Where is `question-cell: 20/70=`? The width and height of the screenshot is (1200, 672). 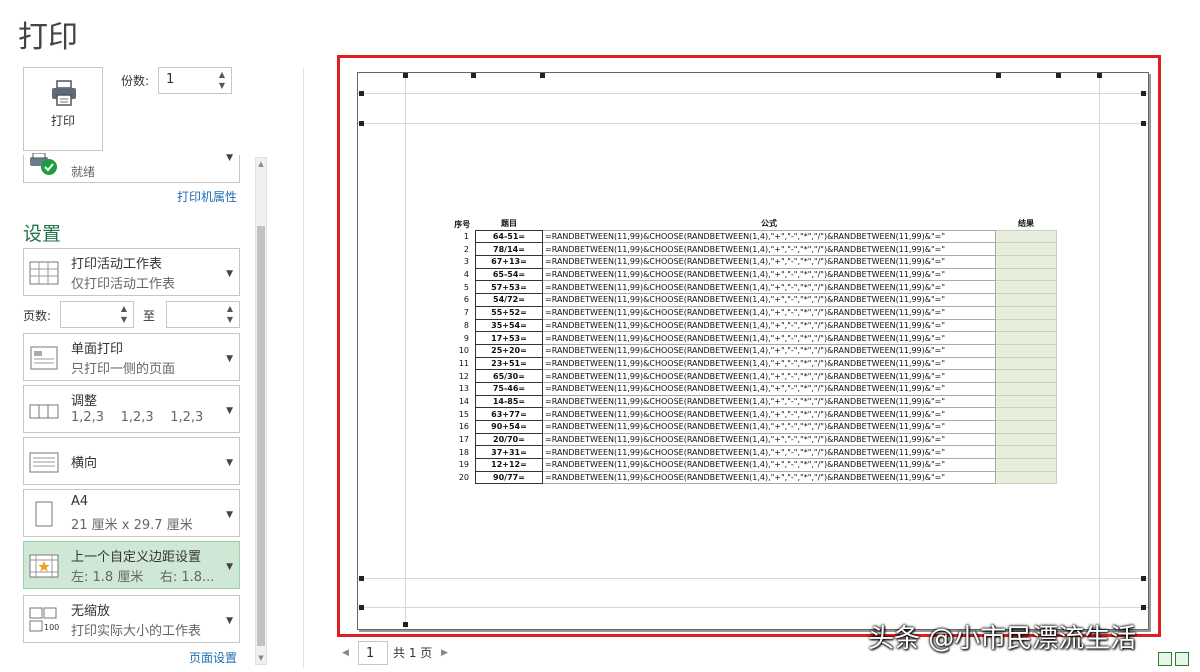
question-cell: 20/70= is located at coordinates (509, 439).